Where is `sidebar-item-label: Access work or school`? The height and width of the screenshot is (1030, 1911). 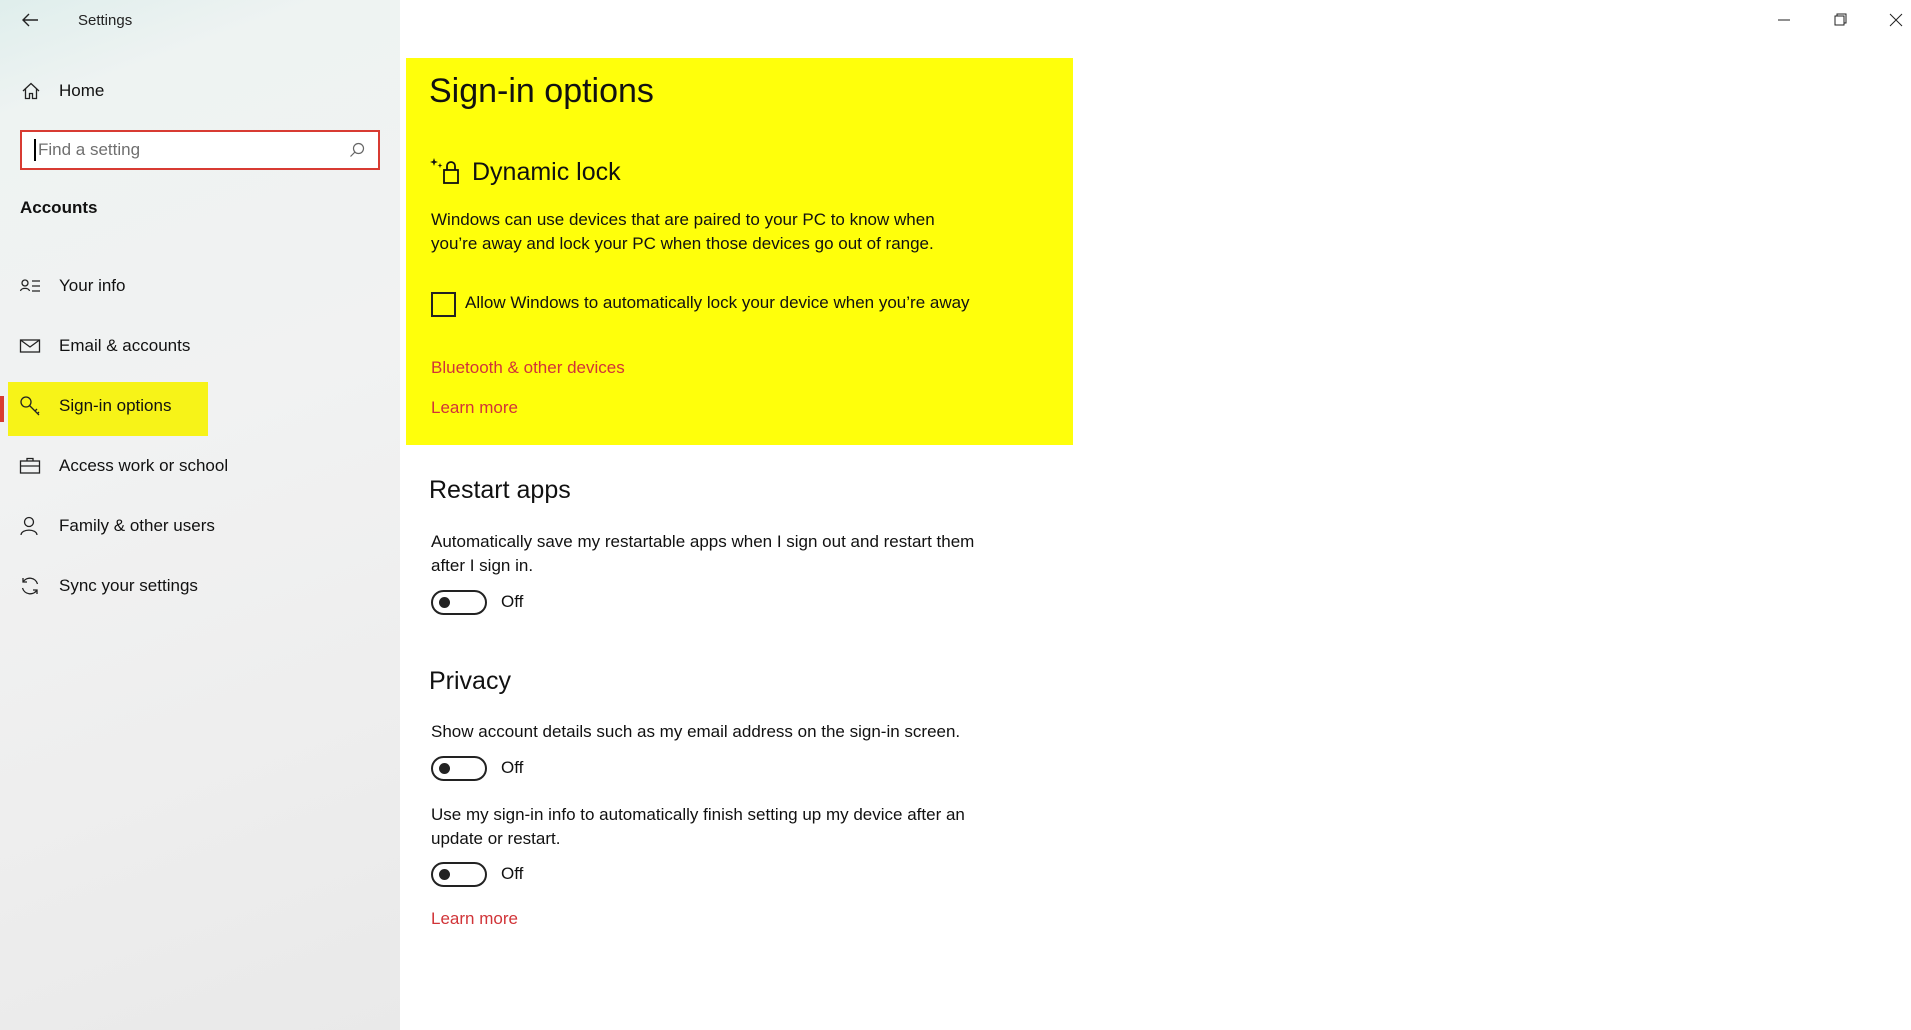 sidebar-item-label: Access work or school is located at coordinates (144, 465).